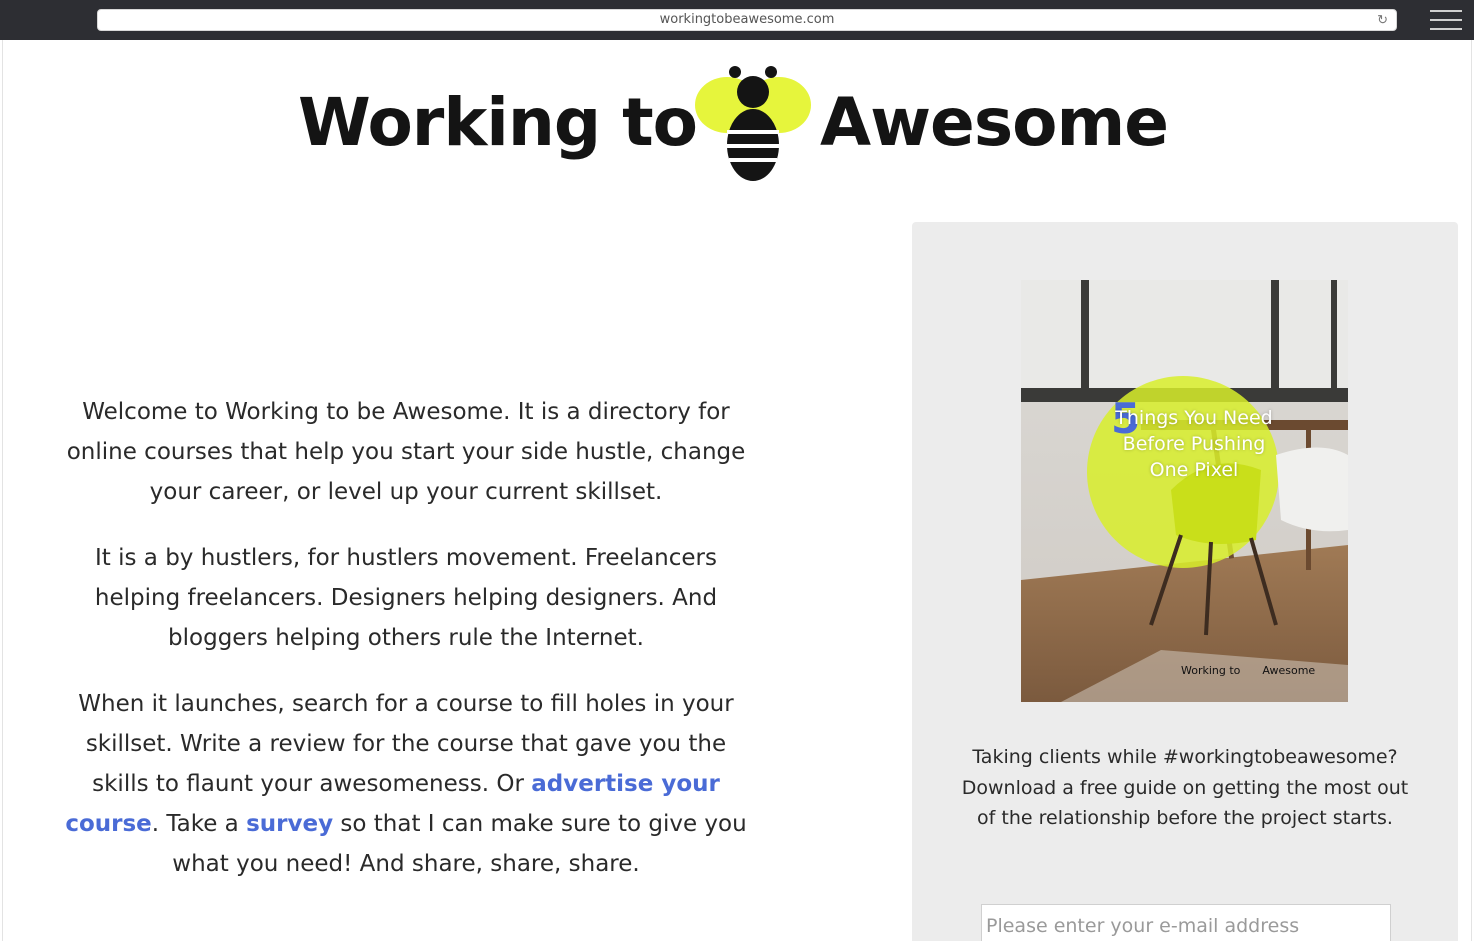  I want to click on hamburger-menu-icon, so click(1446, 20).